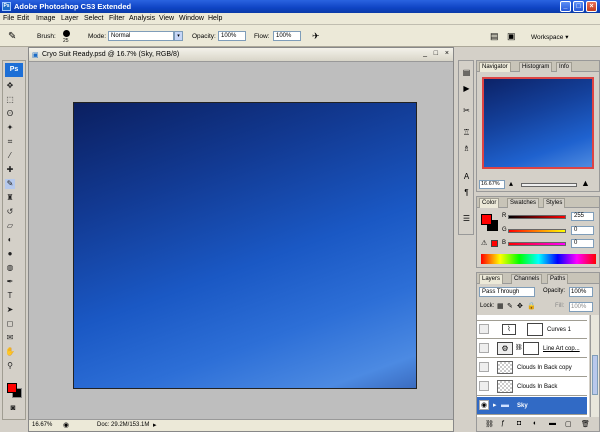 The height and width of the screenshot is (432, 600). Describe the element at coordinates (538, 259) in the screenshot. I see `color-ramp` at that location.